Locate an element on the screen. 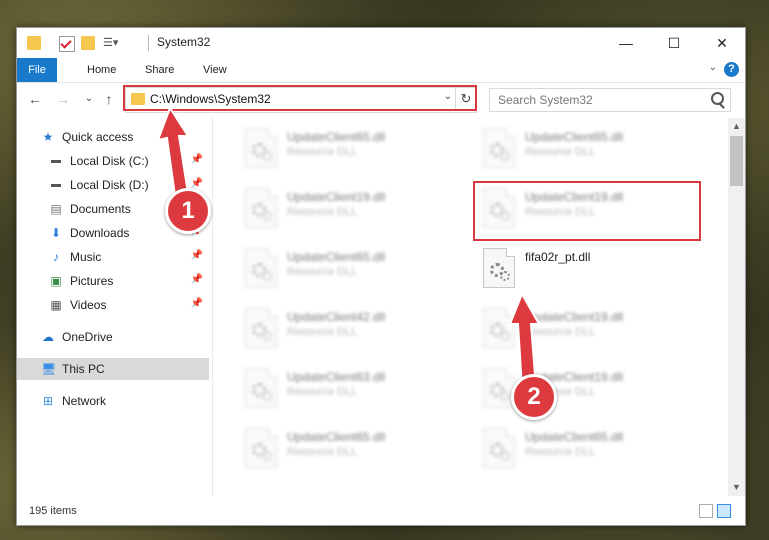 This screenshot has height=540, width=769. expand-ribbon-icon: ⌄ is located at coordinates (713, 67).